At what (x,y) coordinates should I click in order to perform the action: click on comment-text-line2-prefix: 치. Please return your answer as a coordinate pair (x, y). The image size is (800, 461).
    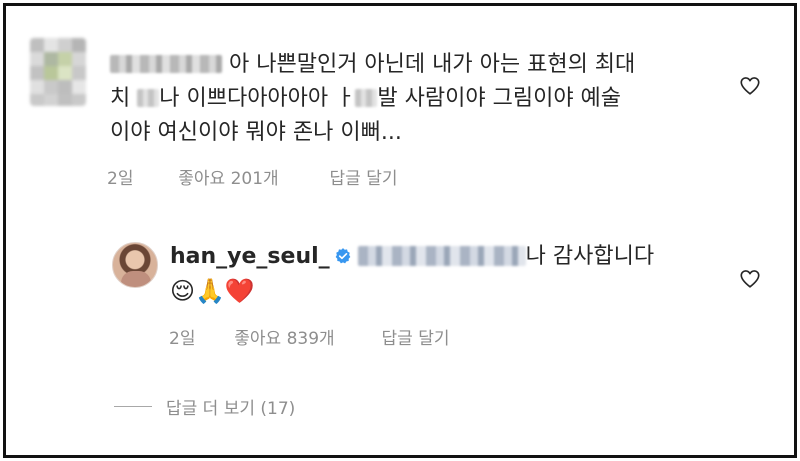
    Looking at the image, I should click on (124, 98).